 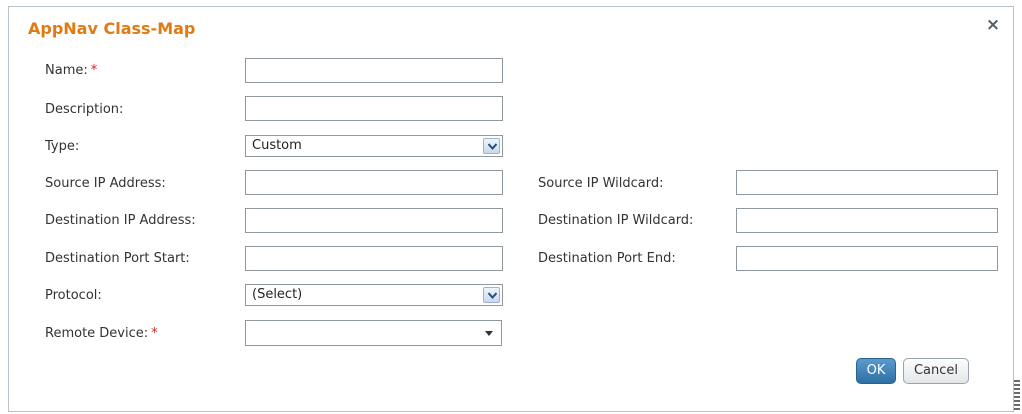 What do you see at coordinates (277, 294) in the screenshot?
I see `protocol-selected-value: (Select)` at bounding box center [277, 294].